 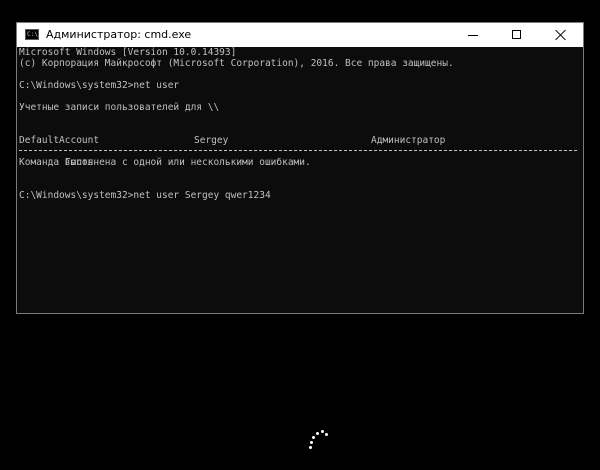 What do you see at coordinates (59, 140) in the screenshot?
I see `account-name: DefaultAccount` at bounding box center [59, 140].